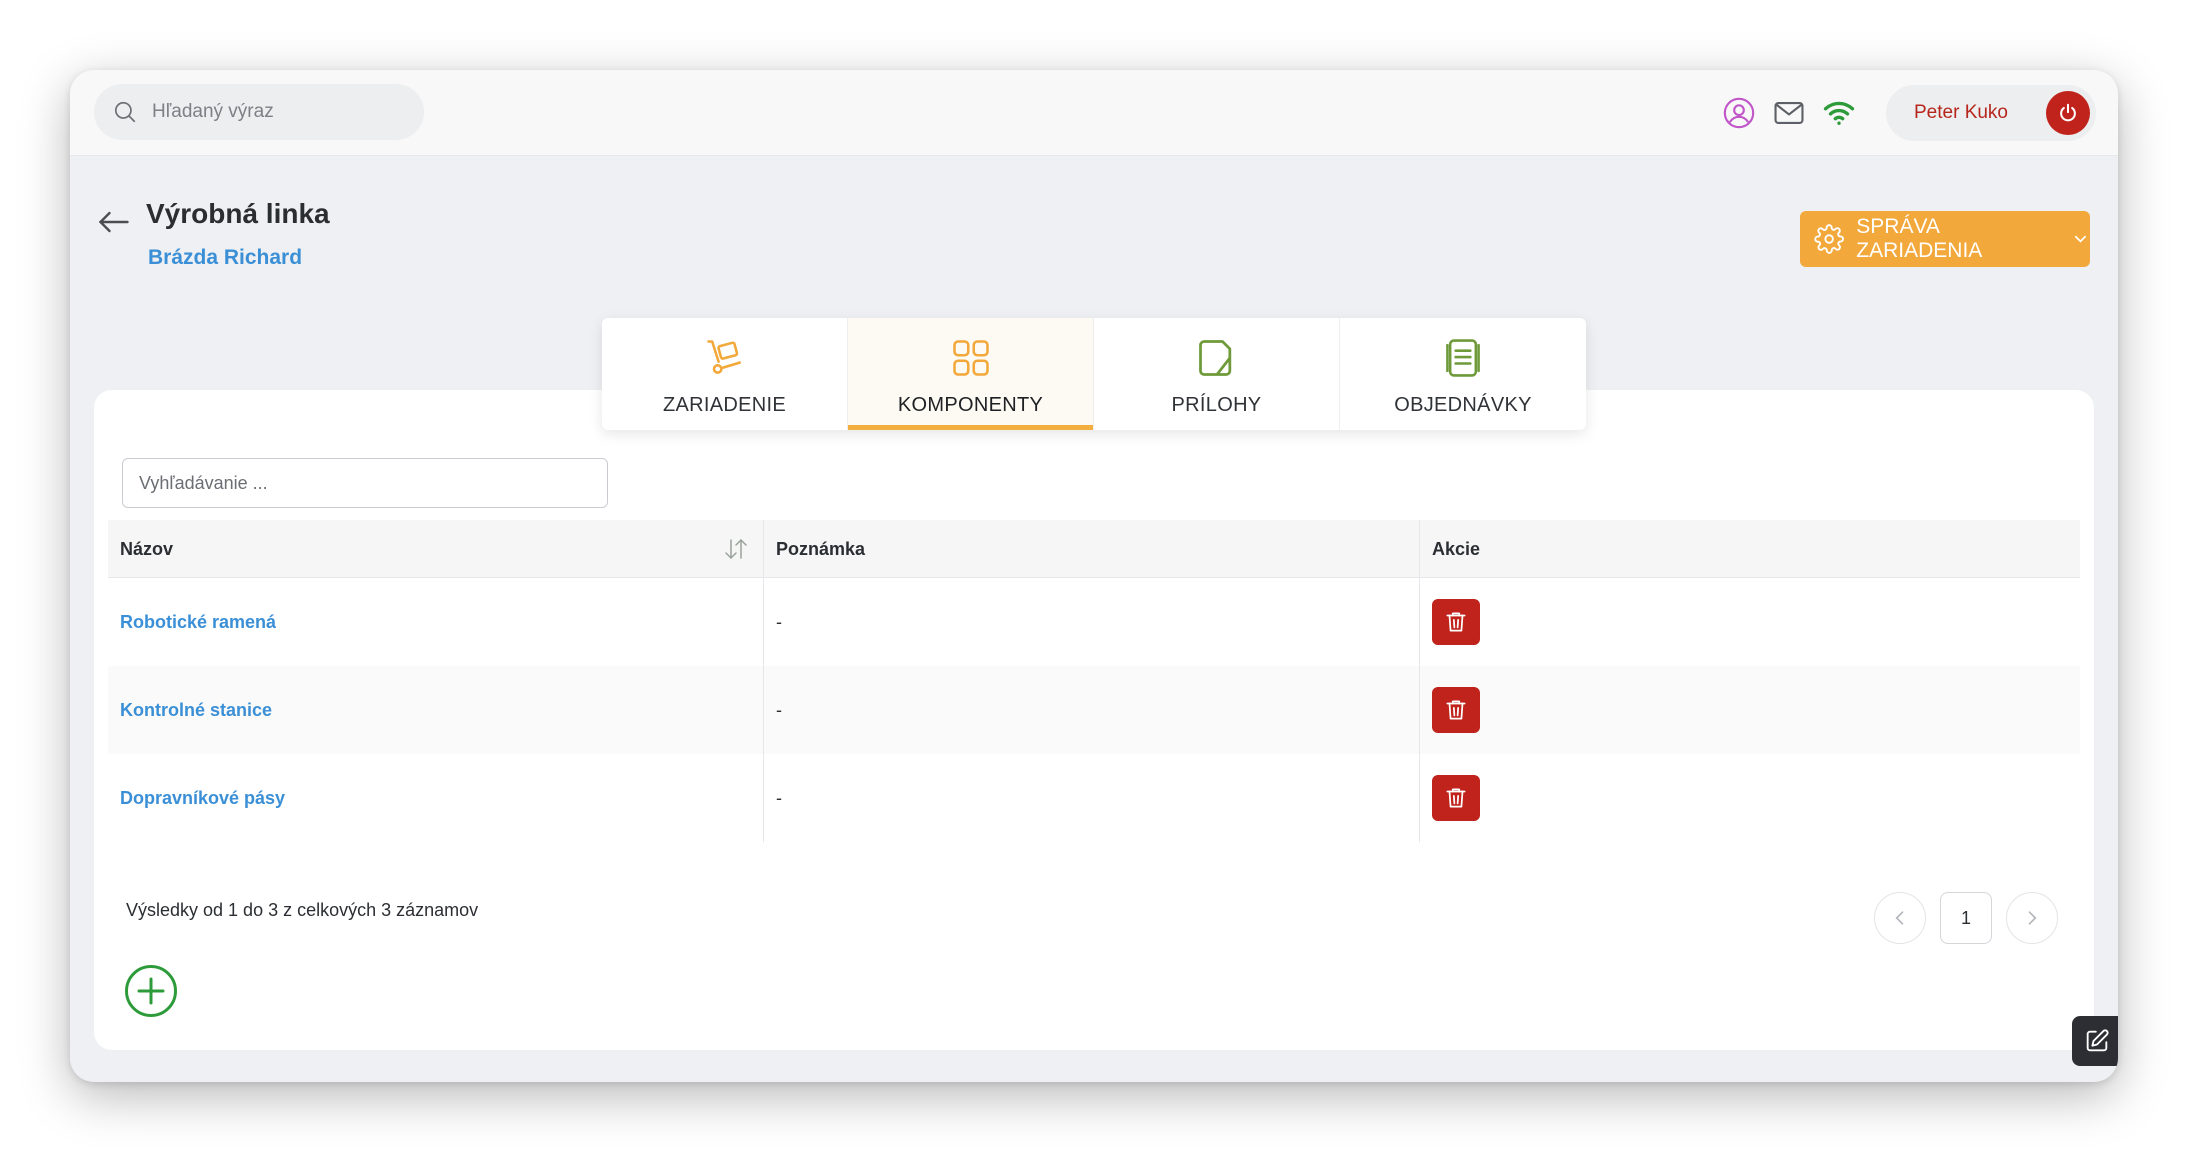 The height and width of the screenshot is (1151, 2188). Describe the element at coordinates (436, 710) in the screenshot. I see `cell-name: Kontrolné stanice` at that location.